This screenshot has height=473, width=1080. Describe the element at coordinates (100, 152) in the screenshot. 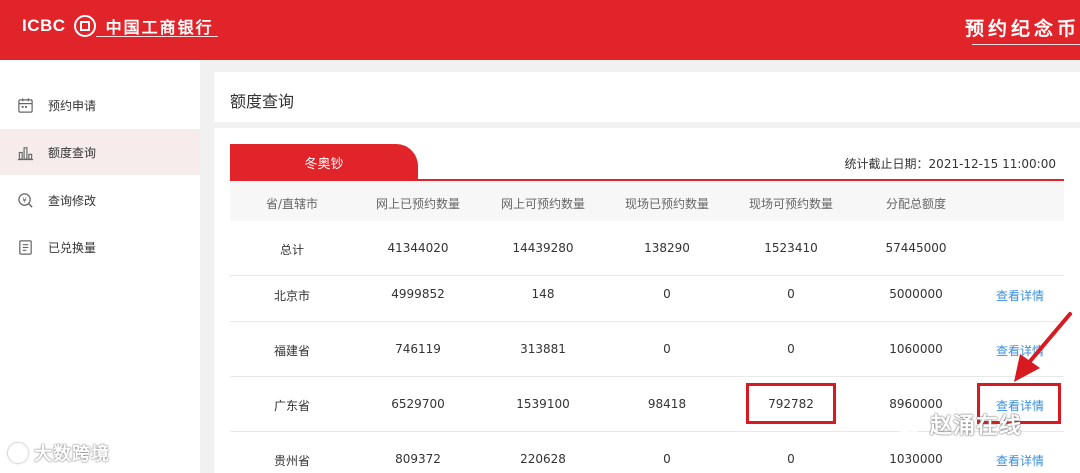

I see `sidebar-item-quota-query: 额度查询` at that location.